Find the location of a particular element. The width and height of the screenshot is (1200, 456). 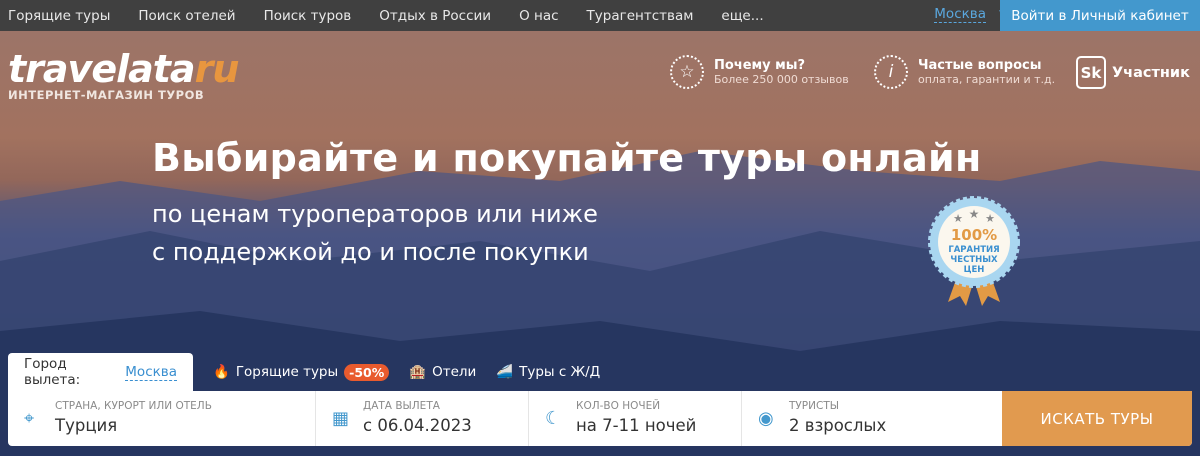

tab-hotels: 🏨 Отели is located at coordinates (442, 372).